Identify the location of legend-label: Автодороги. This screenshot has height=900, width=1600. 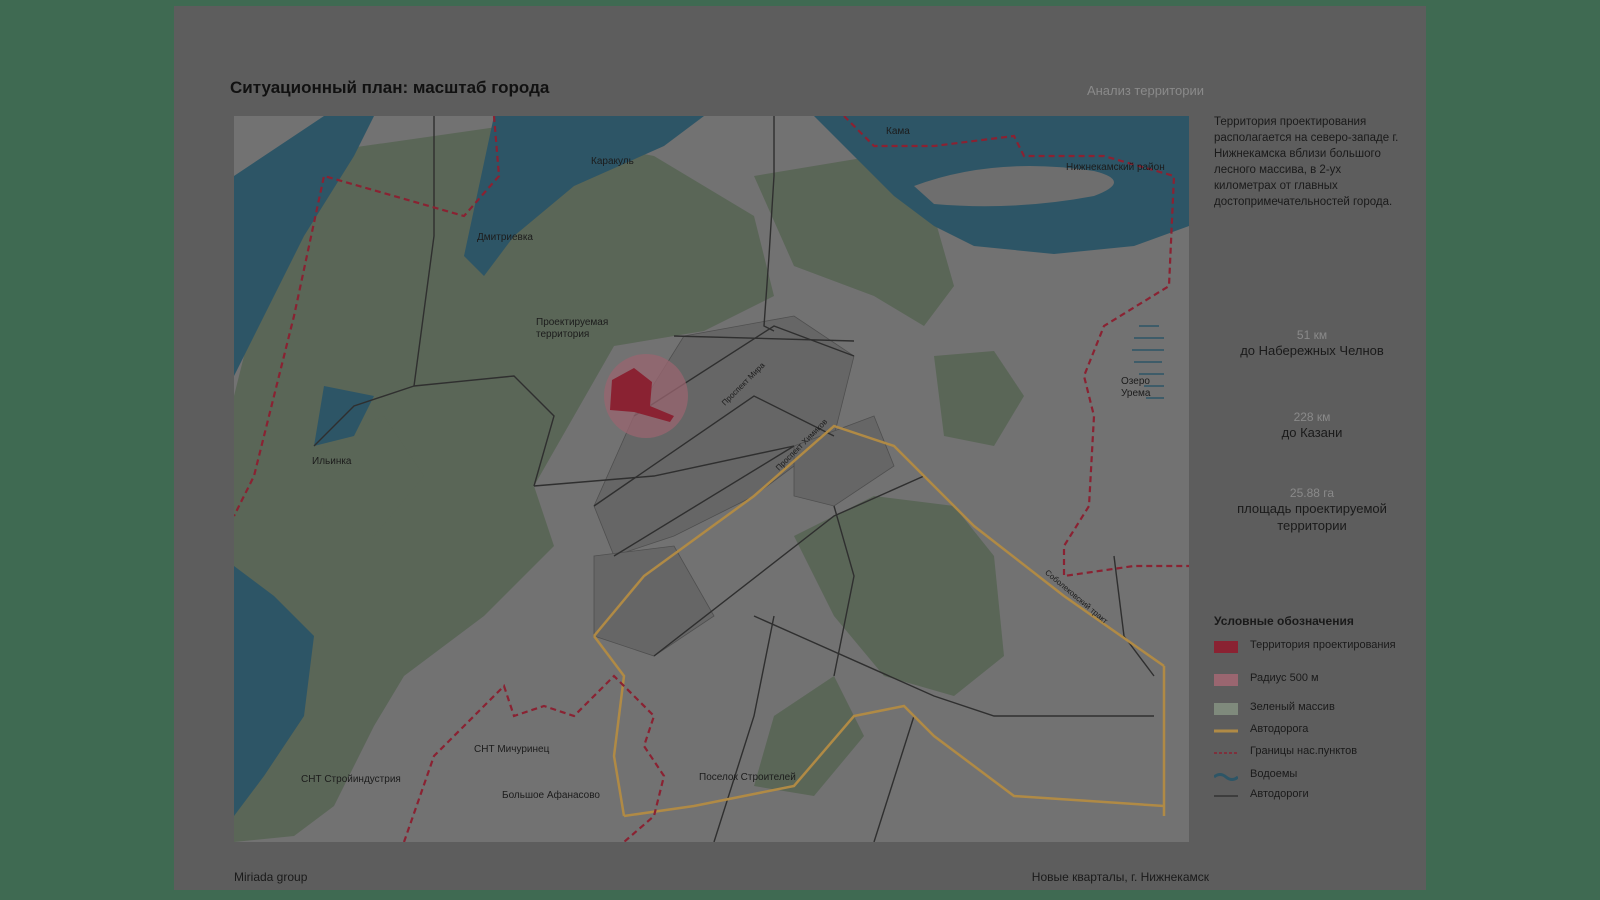
(1279, 794).